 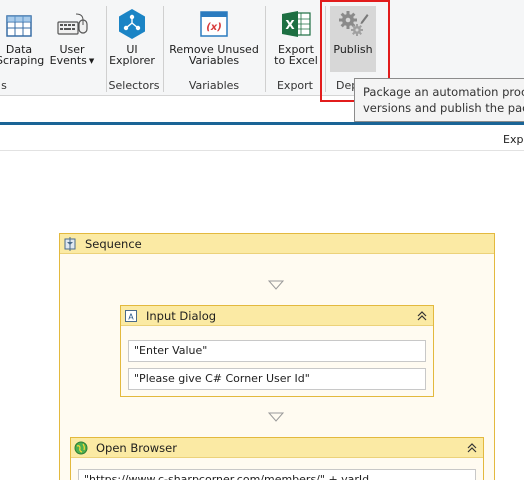 I want to click on designer-toolbar, so click(x=262, y=138).